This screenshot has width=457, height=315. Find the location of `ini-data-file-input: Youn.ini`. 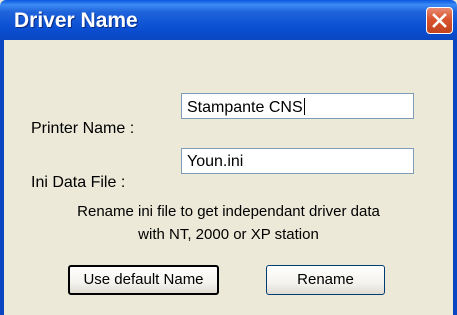

ini-data-file-input: Youn.ini is located at coordinates (297, 161).